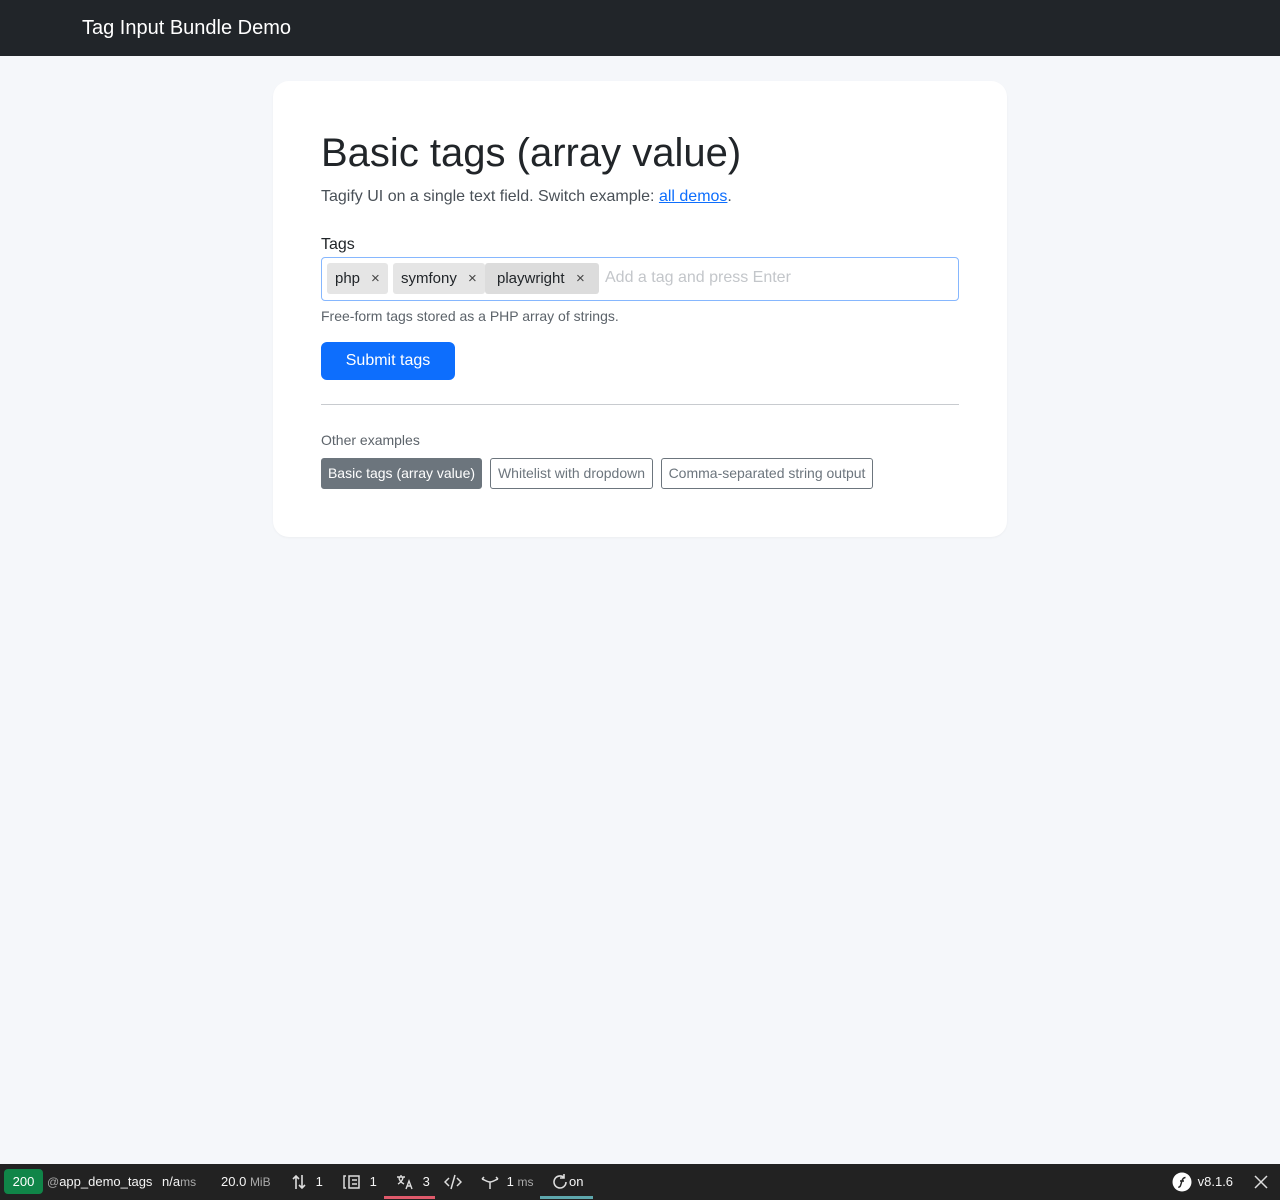  I want to click on translation-icon, so click(405, 1181).